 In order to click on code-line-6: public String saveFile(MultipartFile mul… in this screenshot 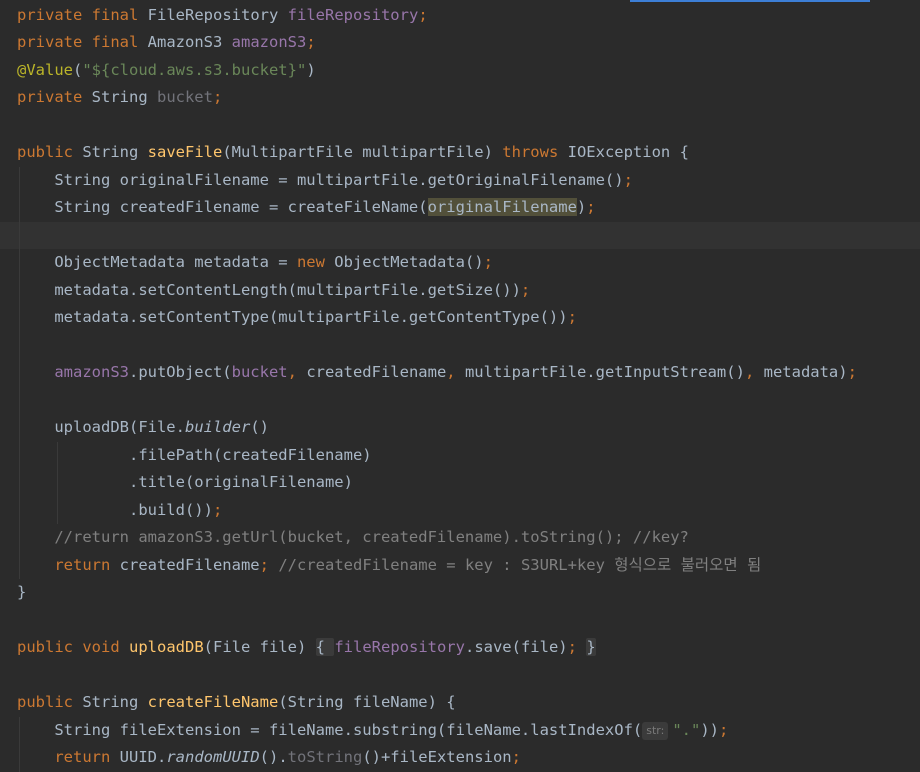, I will do `click(353, 152)`.